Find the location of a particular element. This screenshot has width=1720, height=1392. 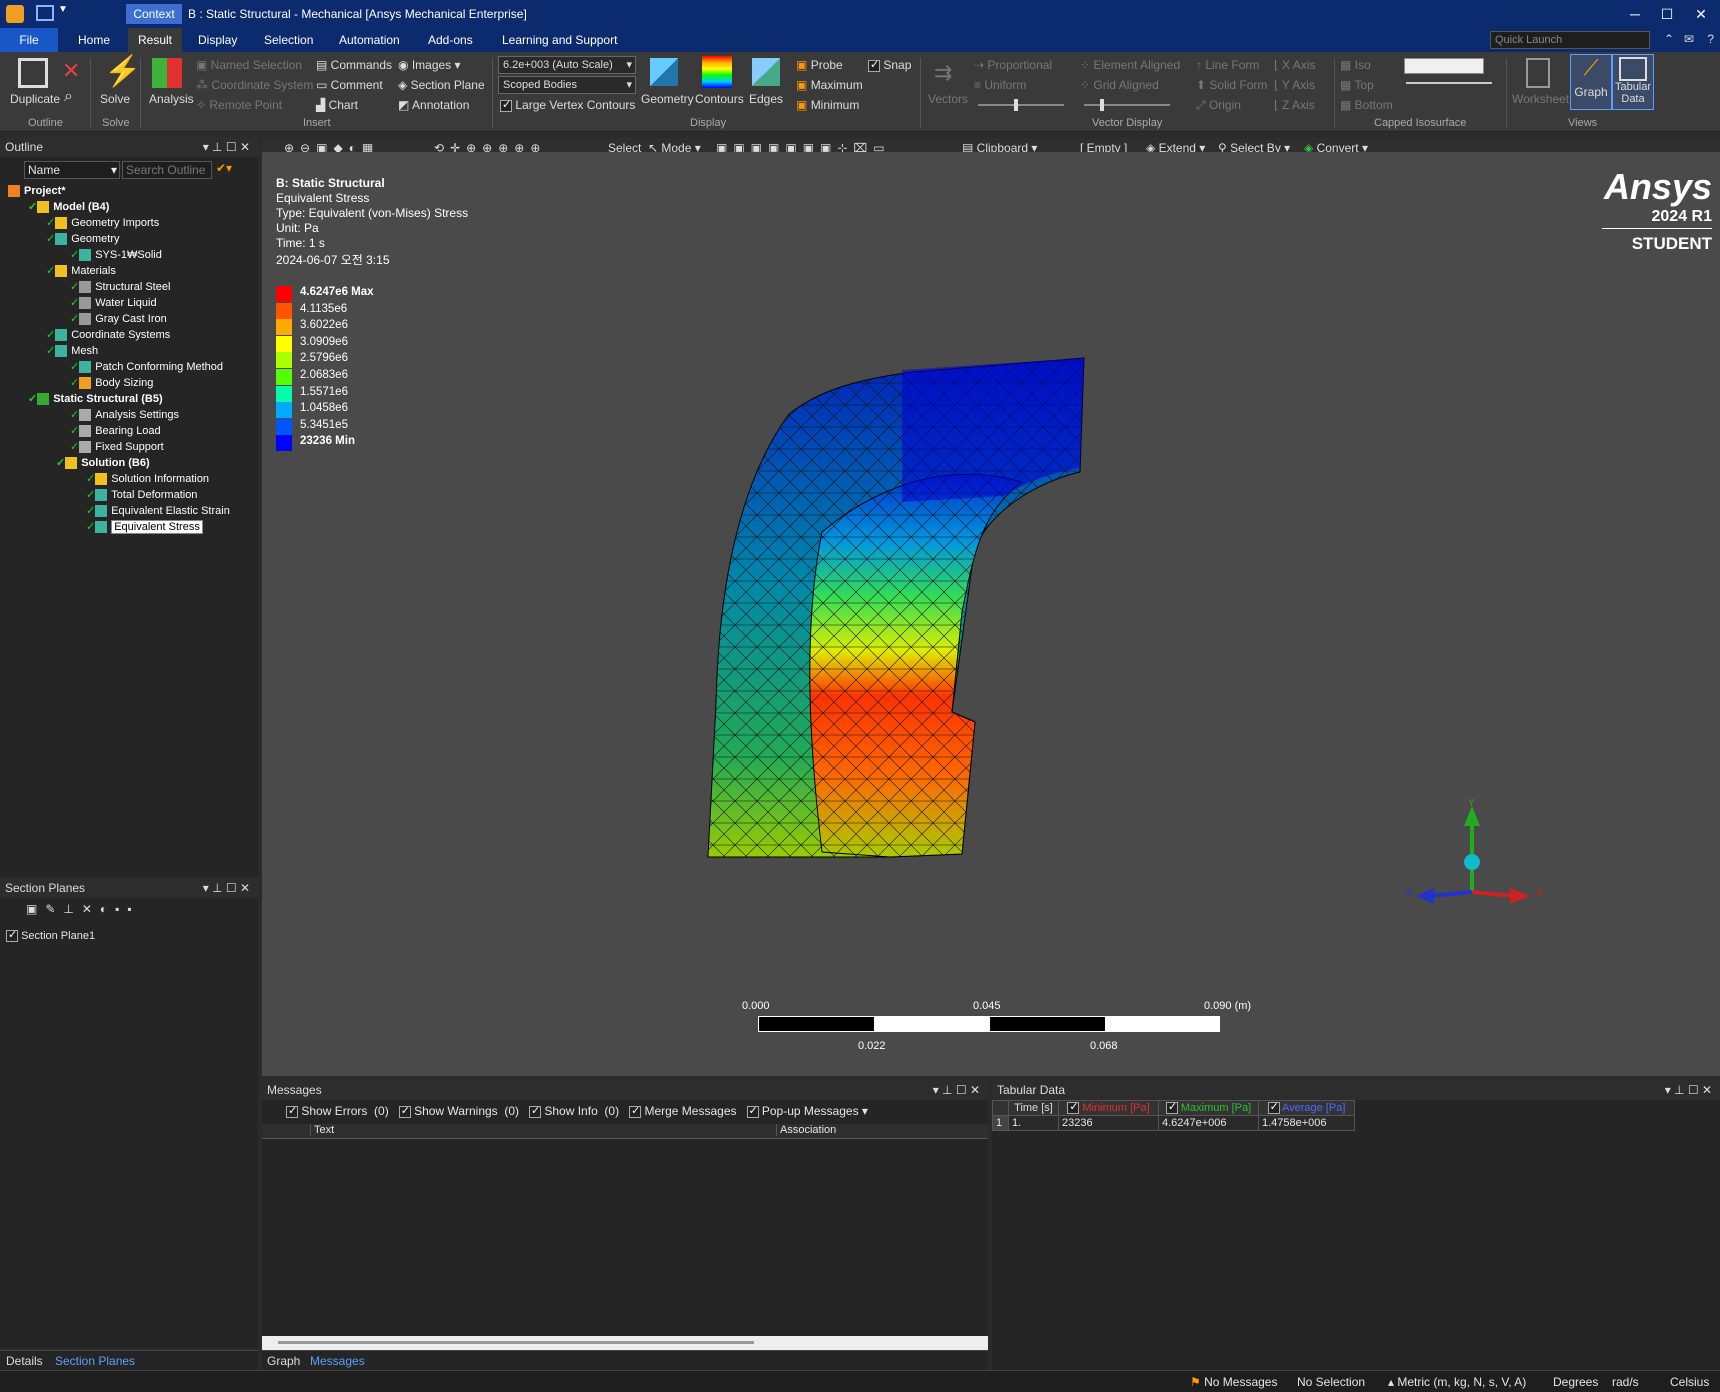

tree-item: ✓ Solution (B6) is located at coordinates (103, 463).